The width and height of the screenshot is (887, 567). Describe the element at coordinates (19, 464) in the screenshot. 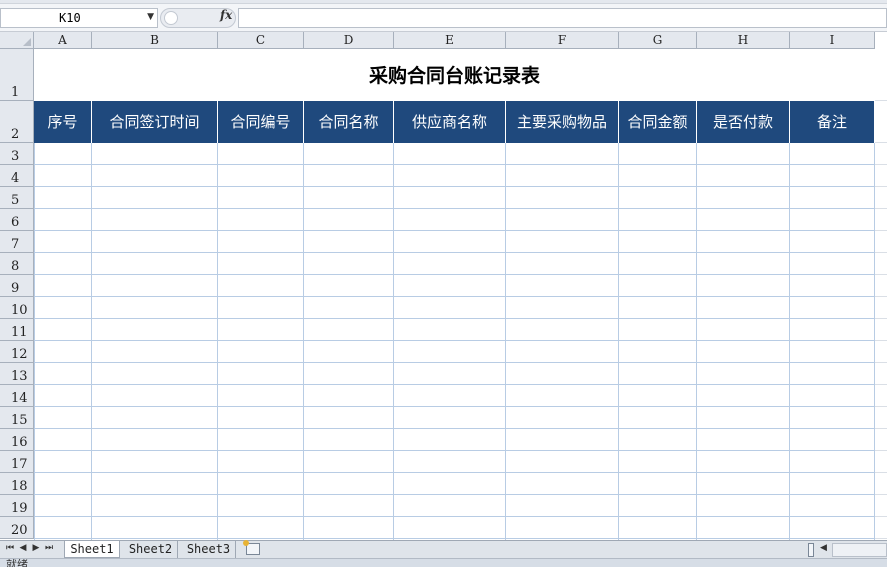

I see `row-number: 17` at that location.